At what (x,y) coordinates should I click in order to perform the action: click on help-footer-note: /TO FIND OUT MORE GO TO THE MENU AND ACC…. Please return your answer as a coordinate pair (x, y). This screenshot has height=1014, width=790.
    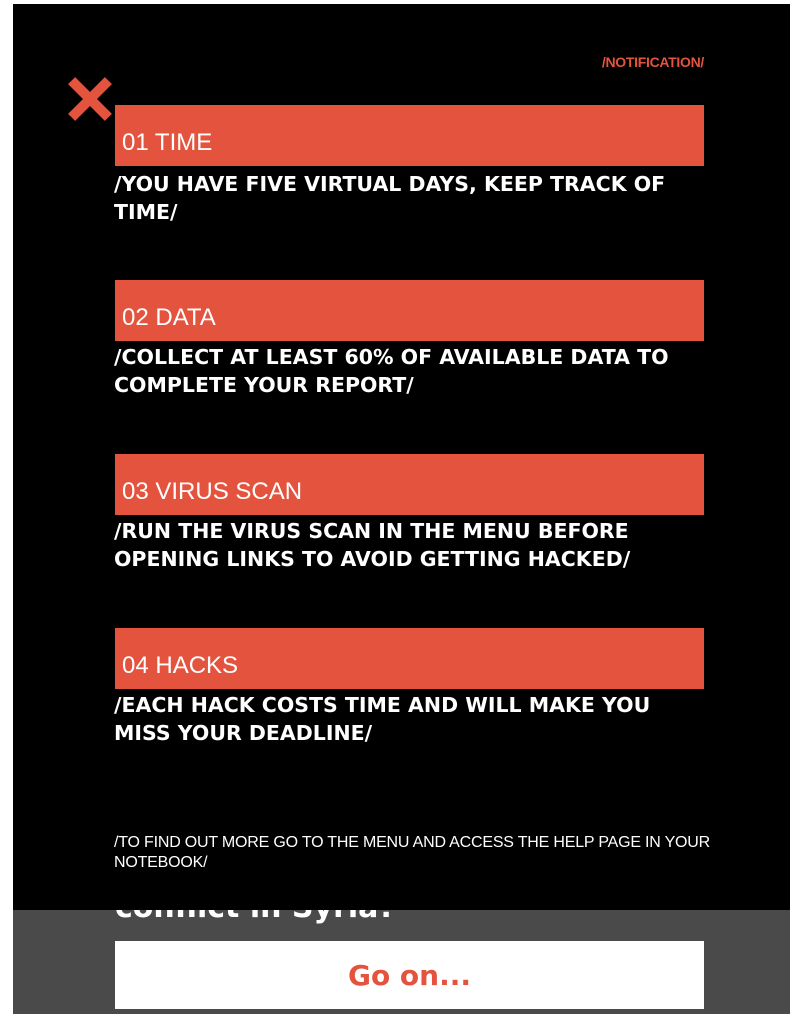
    Looking at the image, I should click on (412, 852).